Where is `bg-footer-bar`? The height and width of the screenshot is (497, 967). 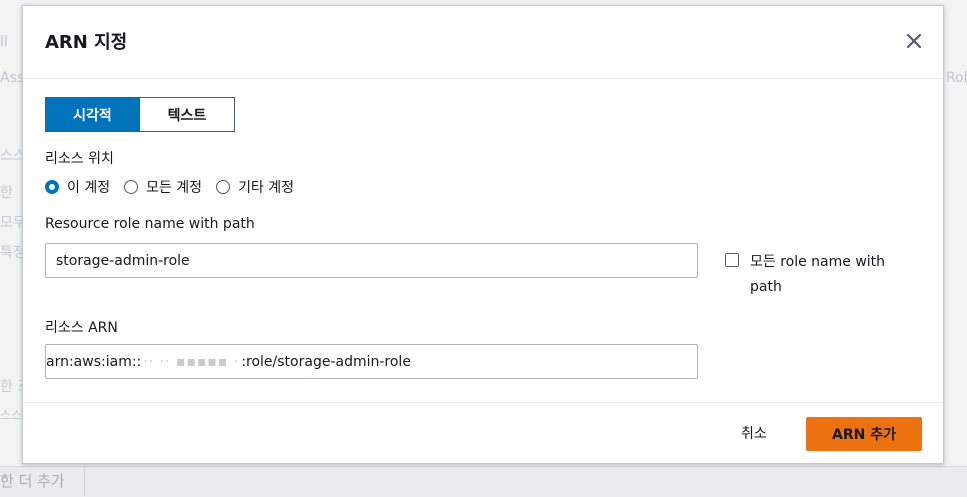
bg-footer-bar is located at coordinates (483, 481).